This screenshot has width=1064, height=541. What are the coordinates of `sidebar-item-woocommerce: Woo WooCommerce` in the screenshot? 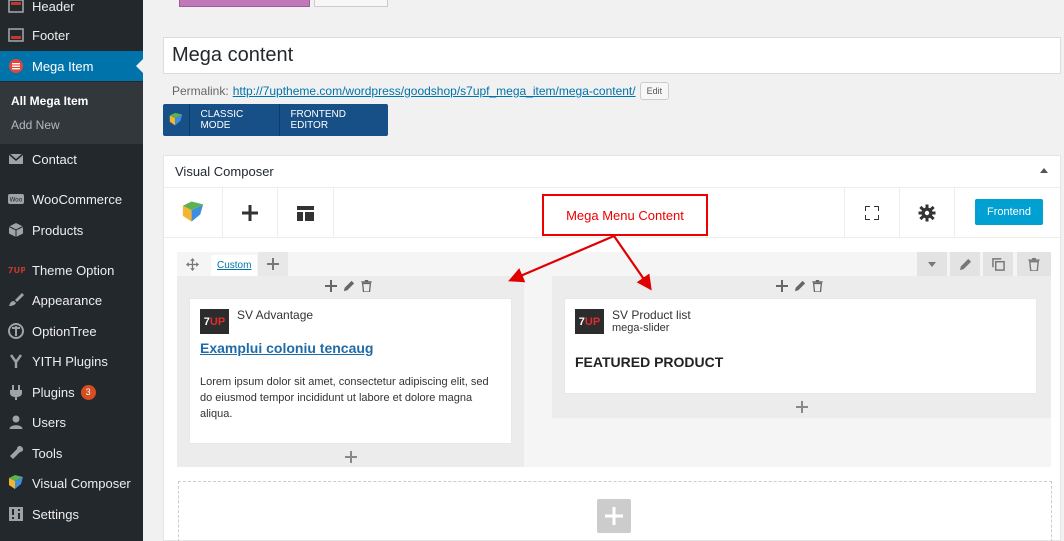 It's located at (71, 199).